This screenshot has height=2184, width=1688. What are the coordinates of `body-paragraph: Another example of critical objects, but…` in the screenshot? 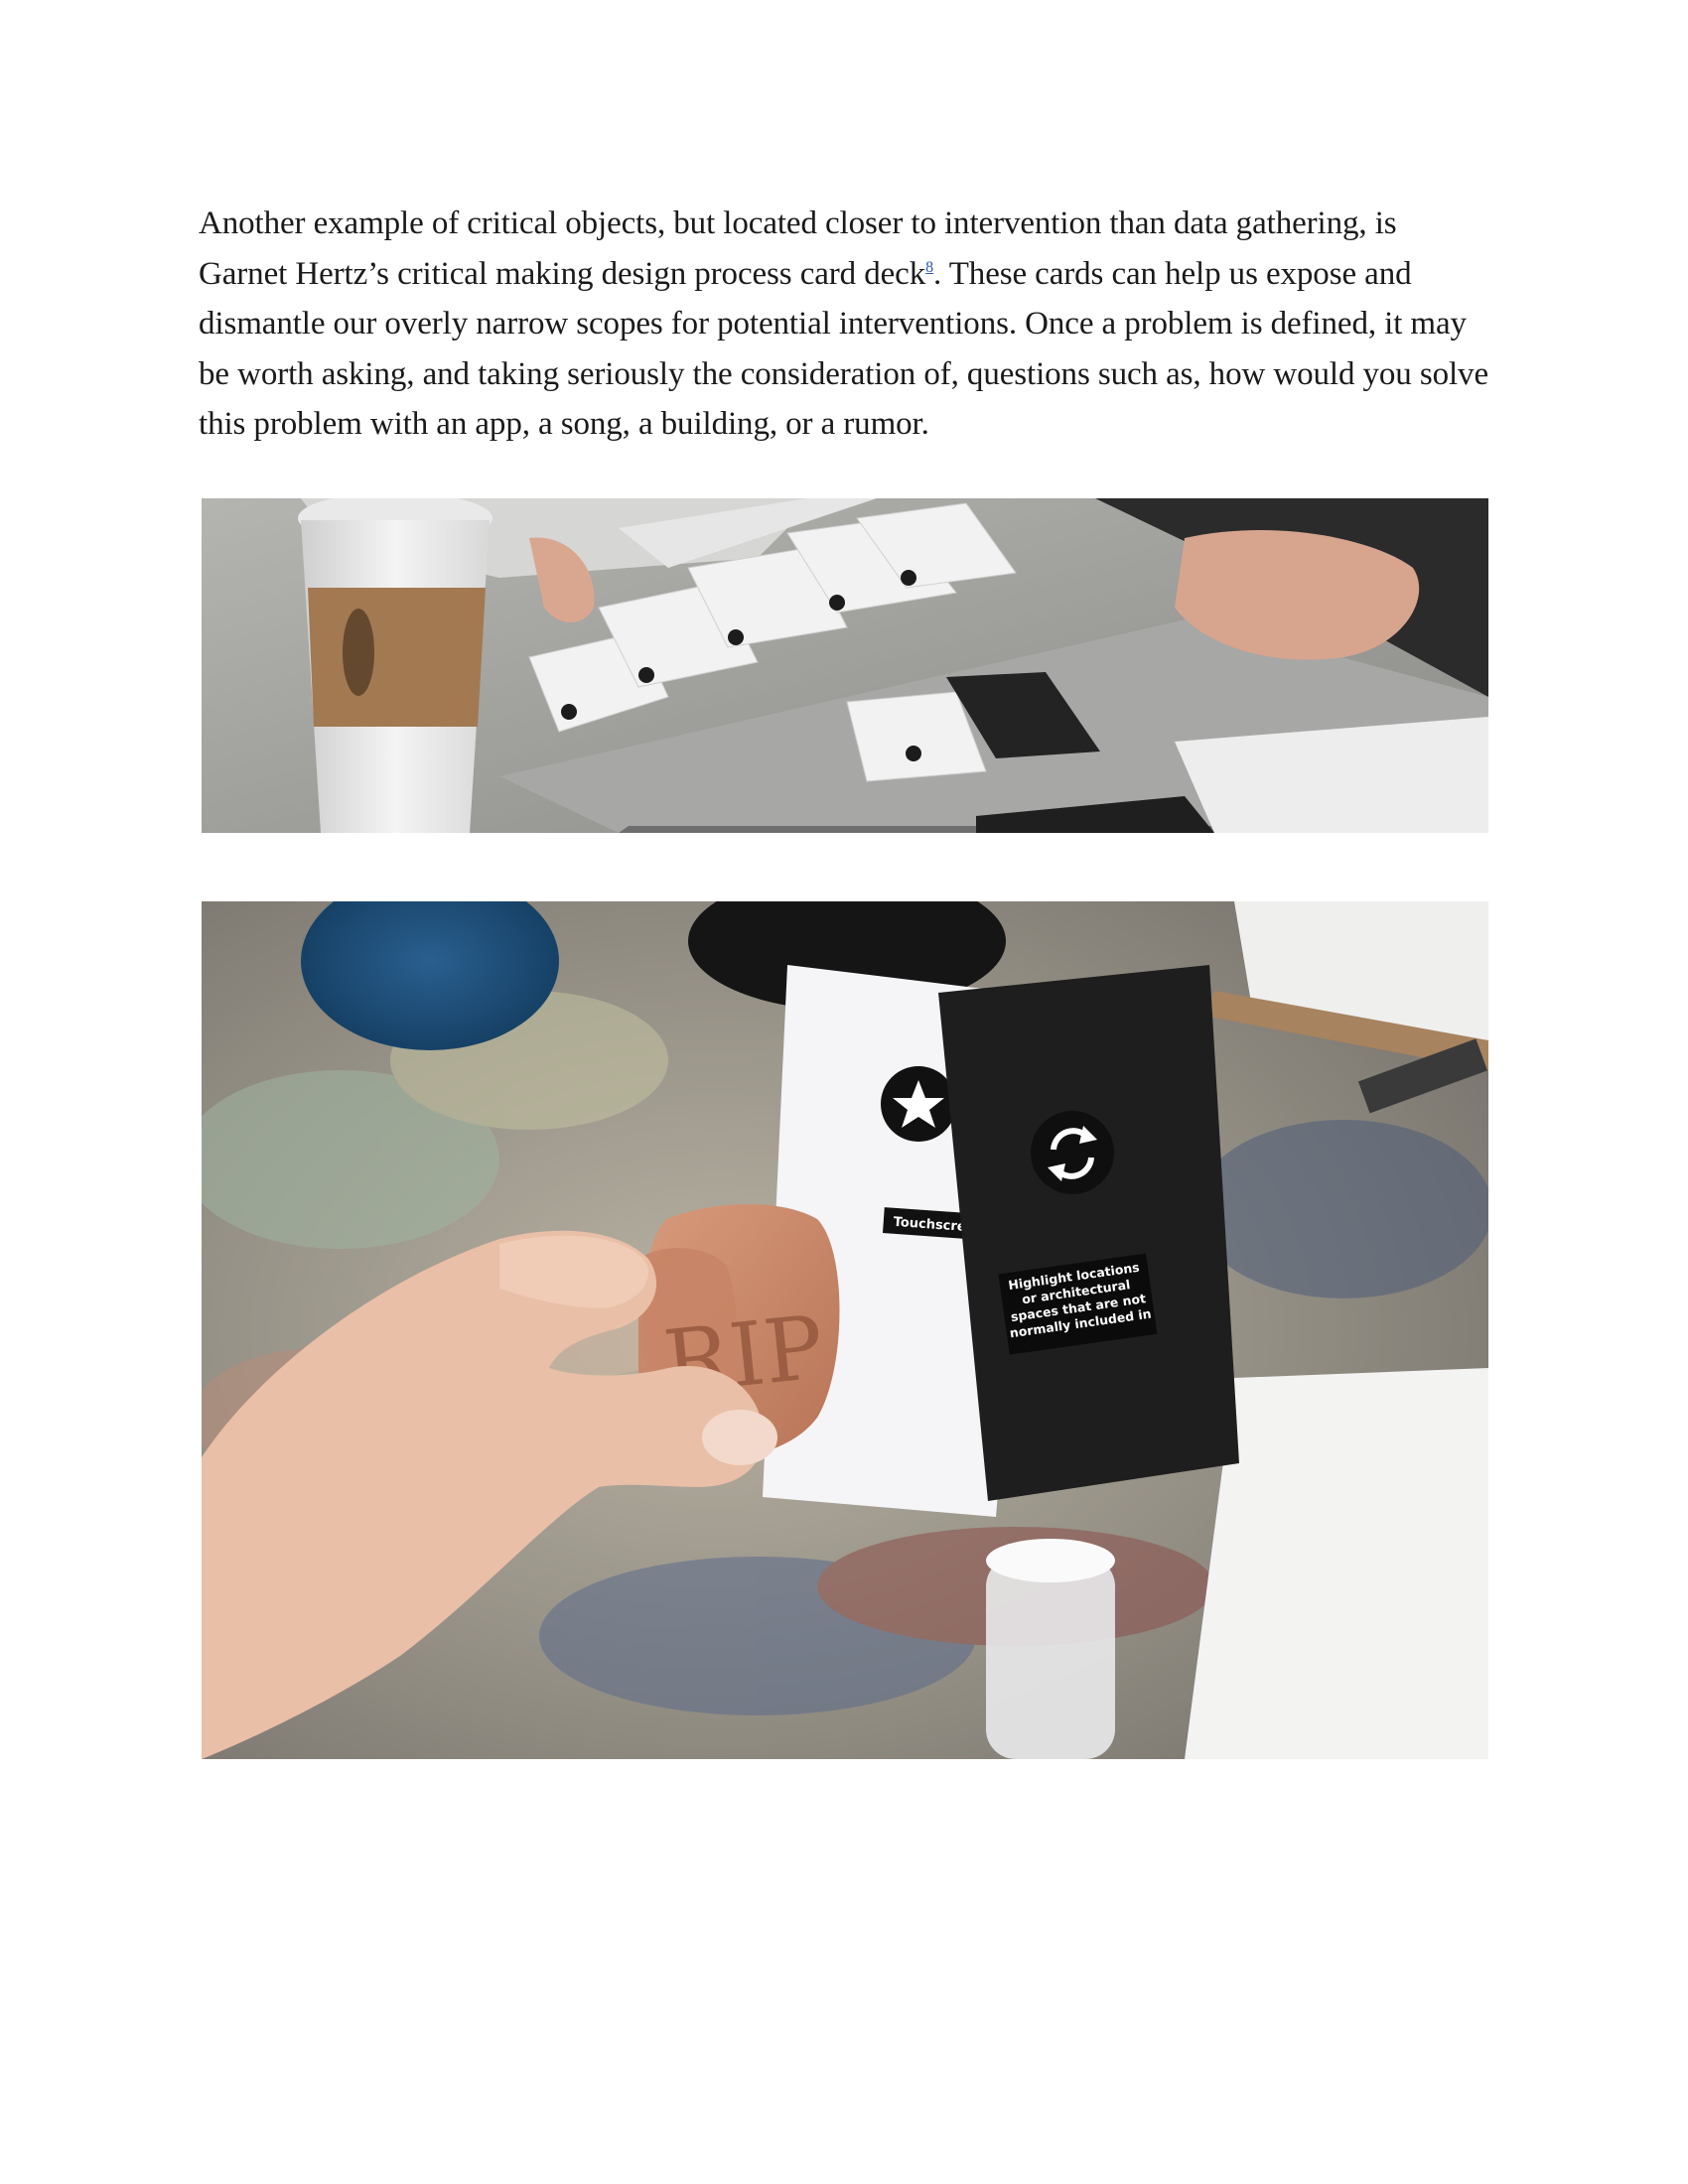 It's located at (844, 324).